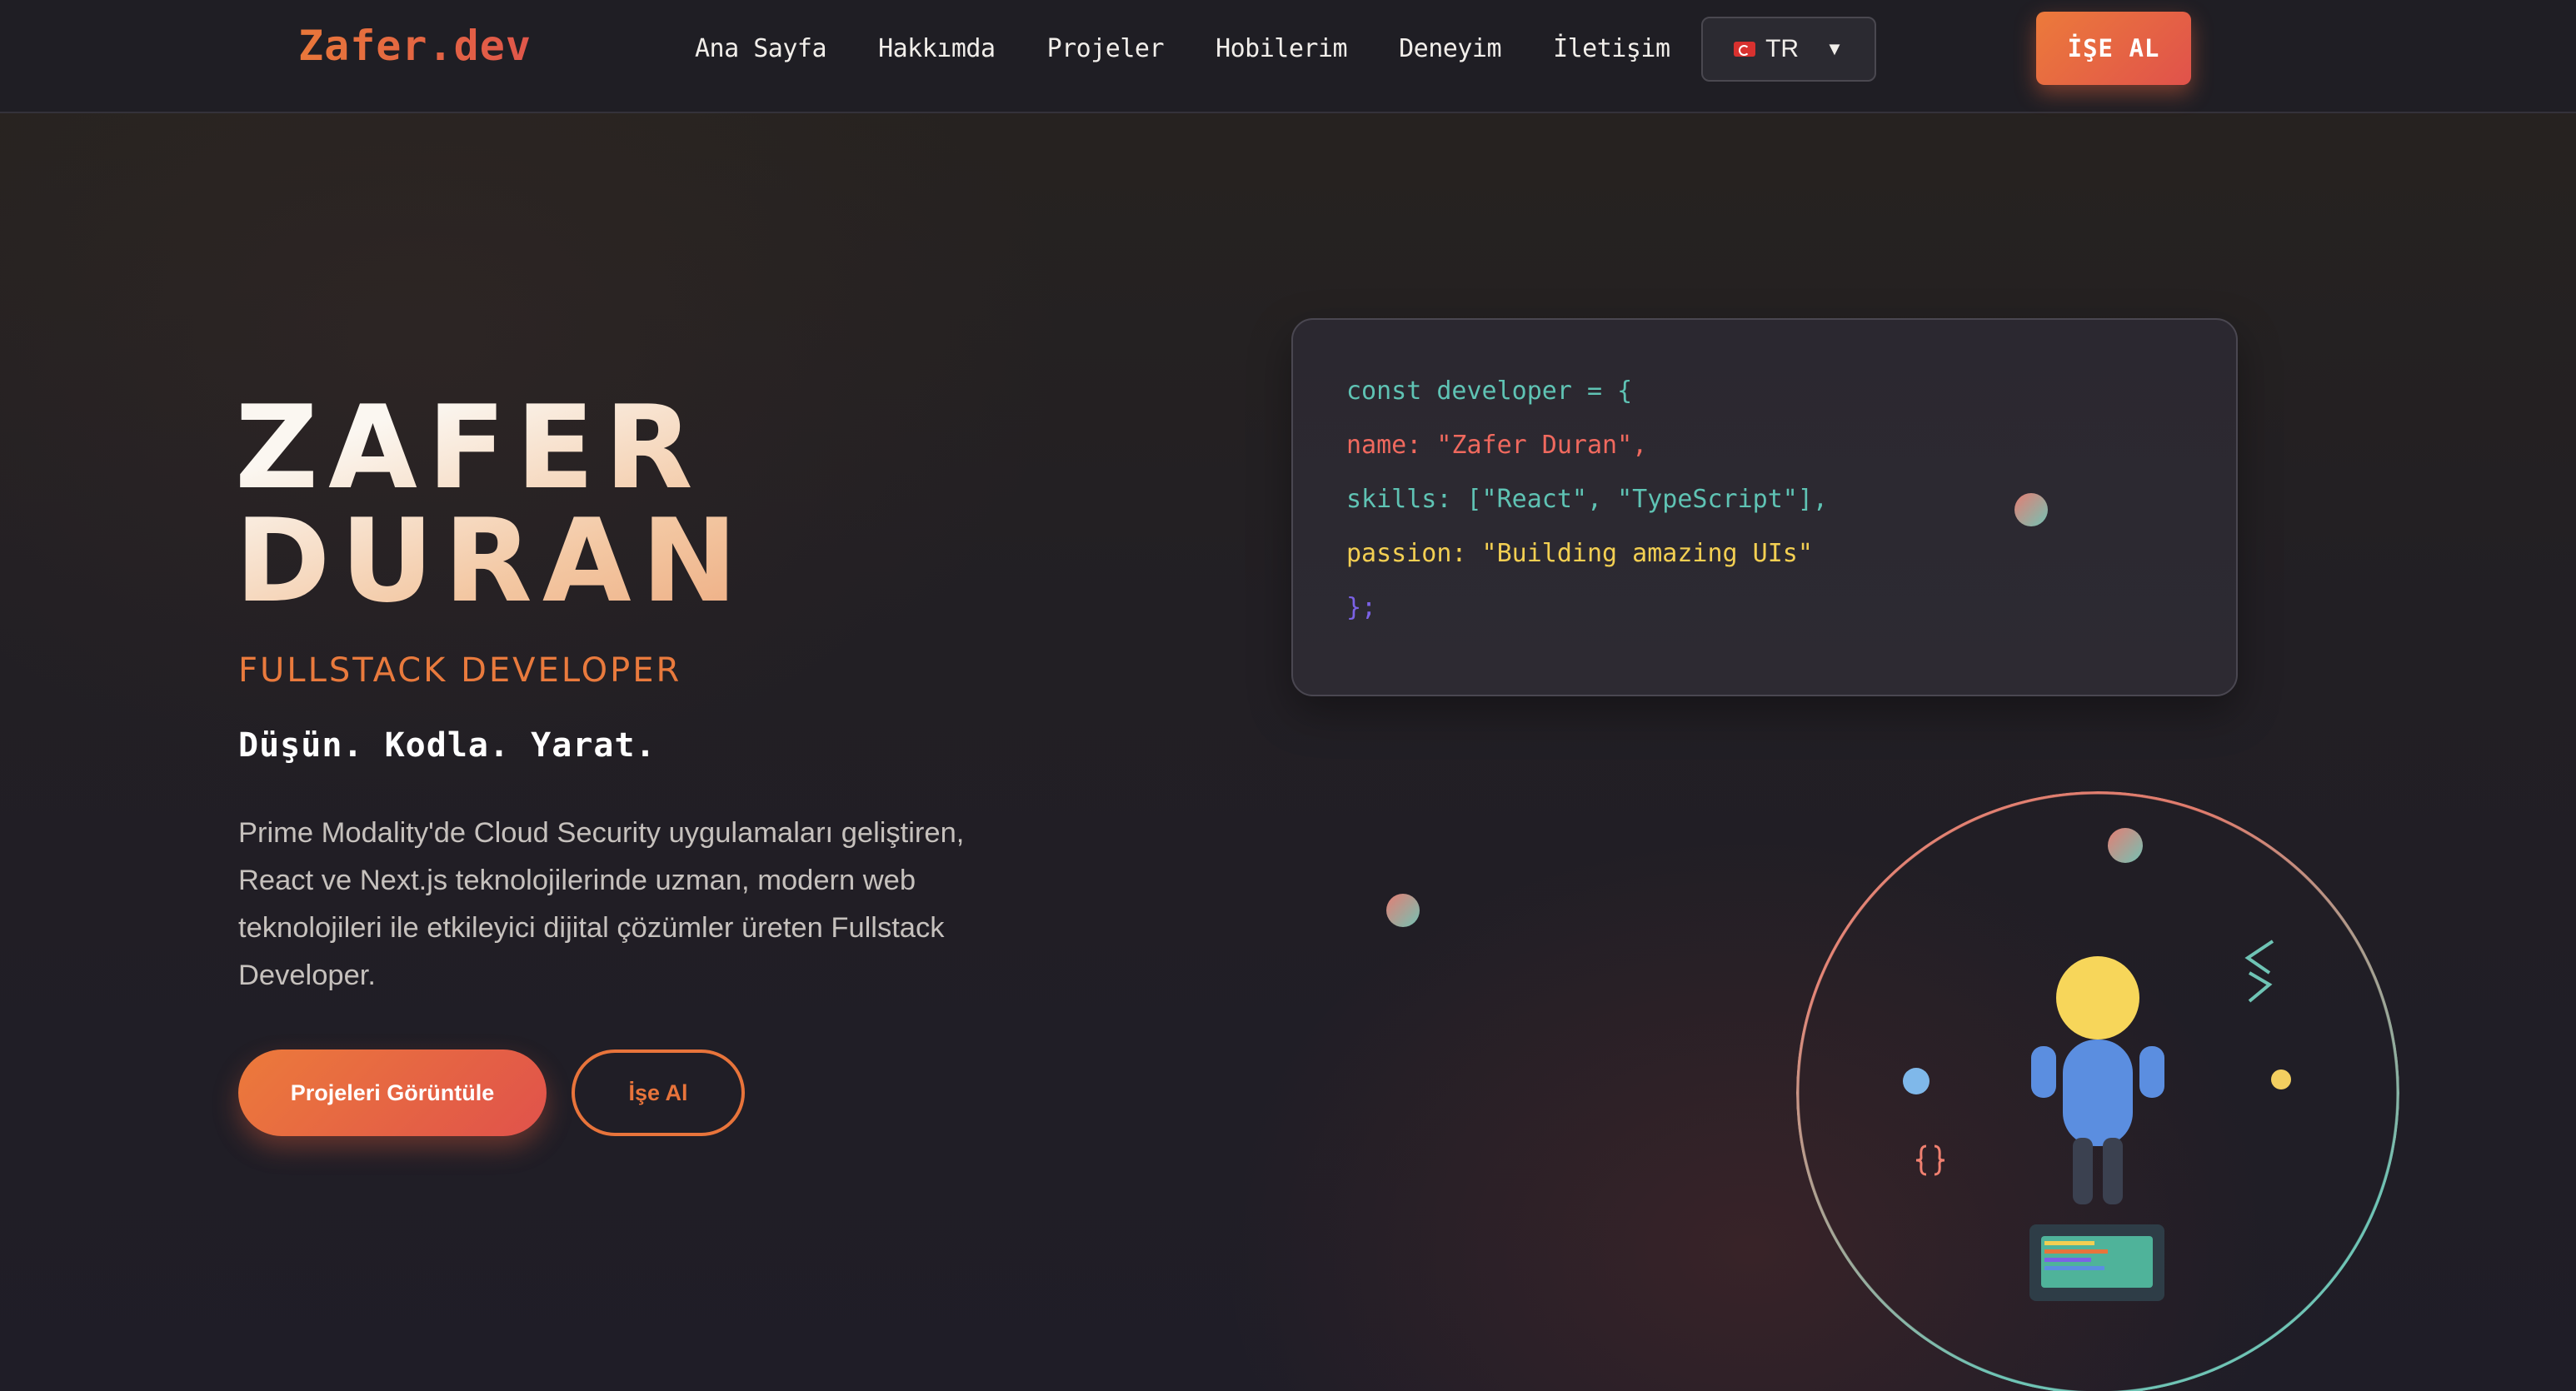  Describe the element at coordinates (658, 1092) in the screenshot. I see `hire-me-button: İşe Al` at that location.